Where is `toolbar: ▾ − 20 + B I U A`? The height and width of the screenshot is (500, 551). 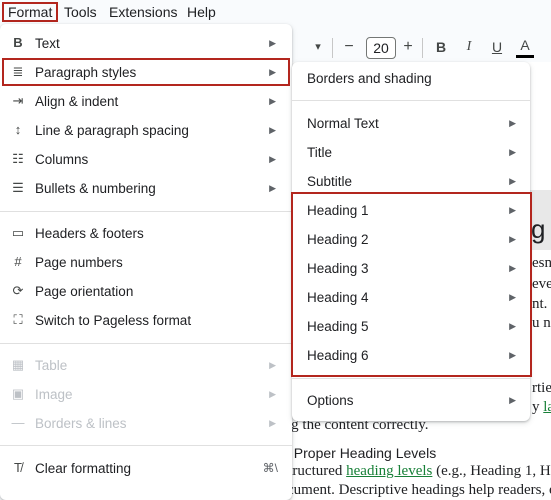 toolbar: ▾ − 20 + B I U A is located at coordinates (421, 47).